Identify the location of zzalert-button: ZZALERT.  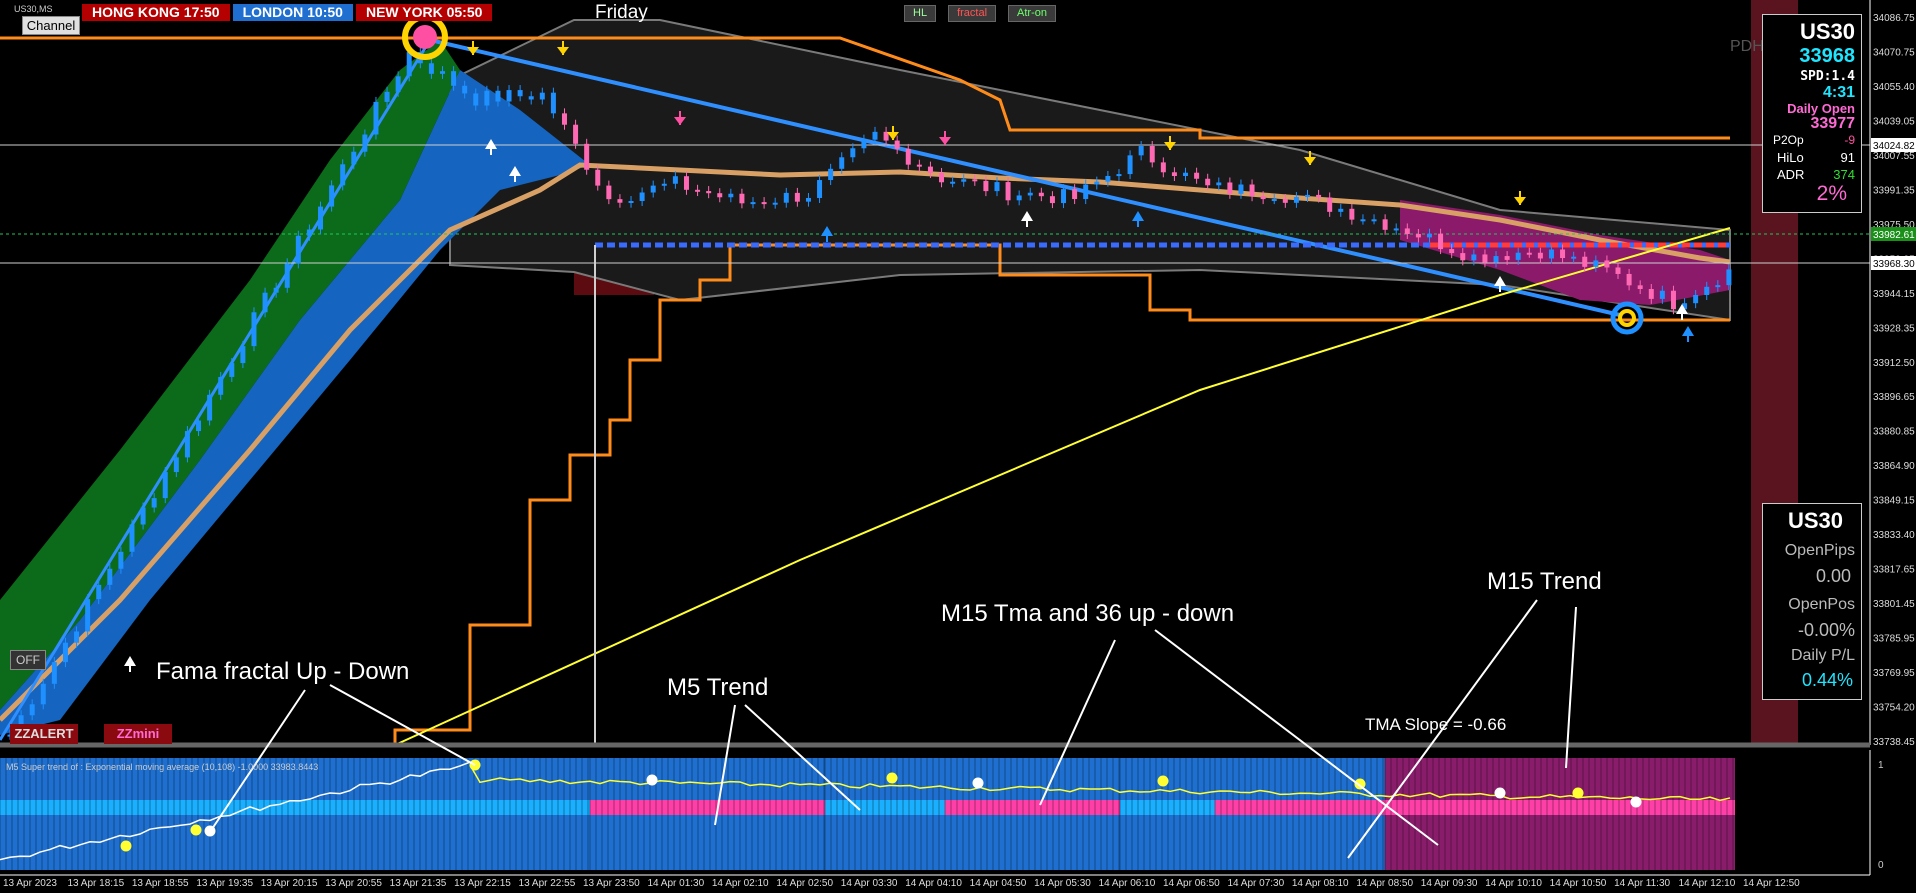
(44, 734).